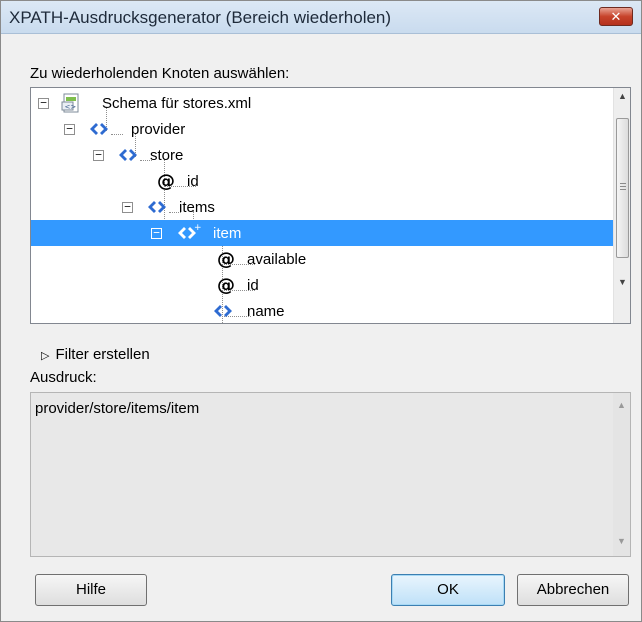  Describe the element at coordinates (322, 233) in the screenshot. I see `tree-node-item: − + item` at that location.